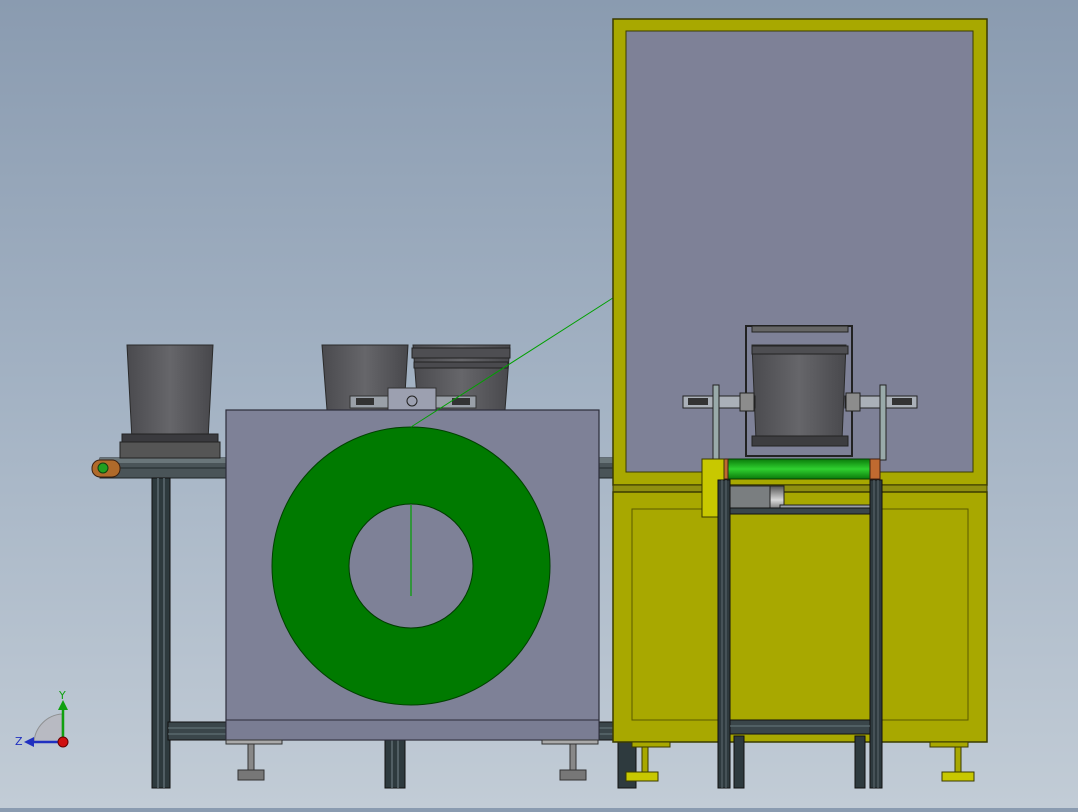  What do you see at coordinates (958, 776) in the screenshot?
I see `cabinet-foot-right` at bounding box center [958, 776].